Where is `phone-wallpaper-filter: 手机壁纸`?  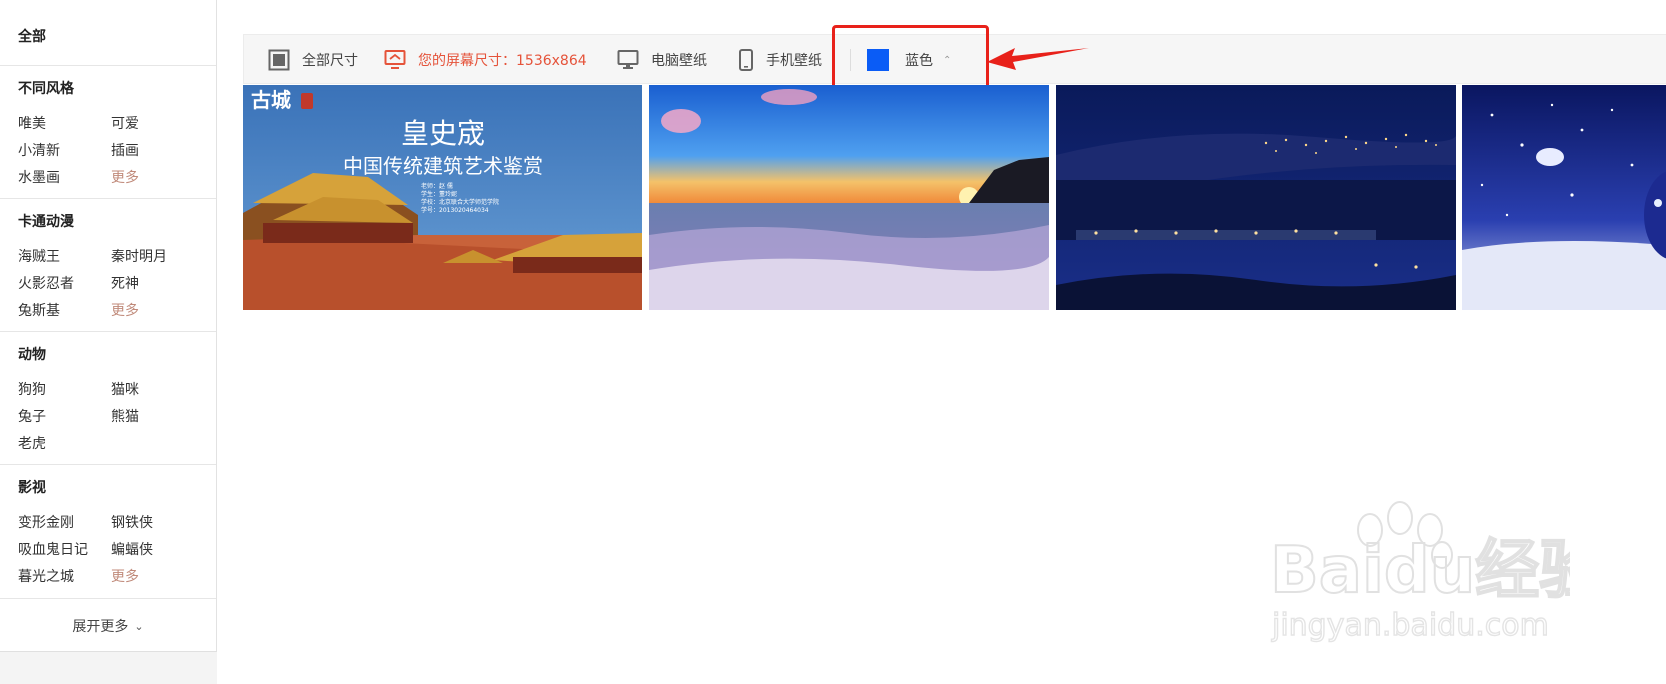 phone-wallpaper-filter: 手机壁纸 is located at coordinates (780, 60).